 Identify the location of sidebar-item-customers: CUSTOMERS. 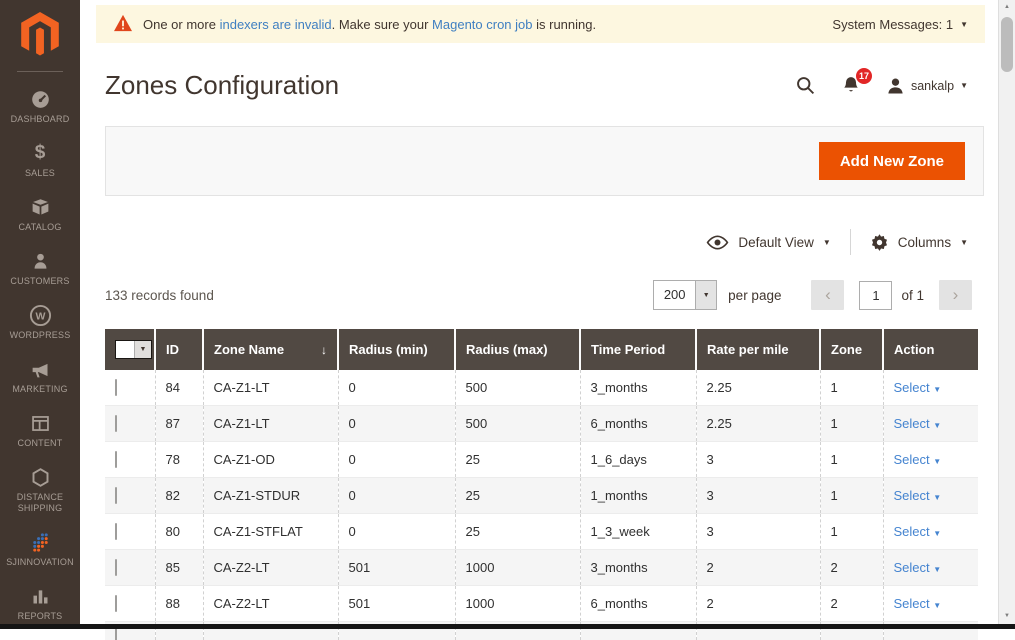
(40, 268).